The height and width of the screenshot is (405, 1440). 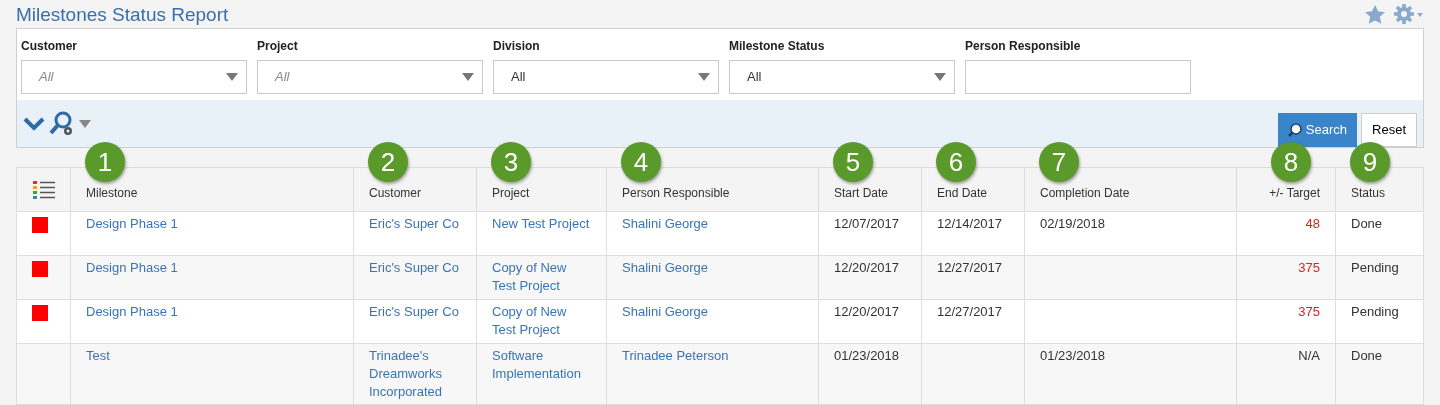 I want to click on number-callout: 4, so click(x=641, y=162).